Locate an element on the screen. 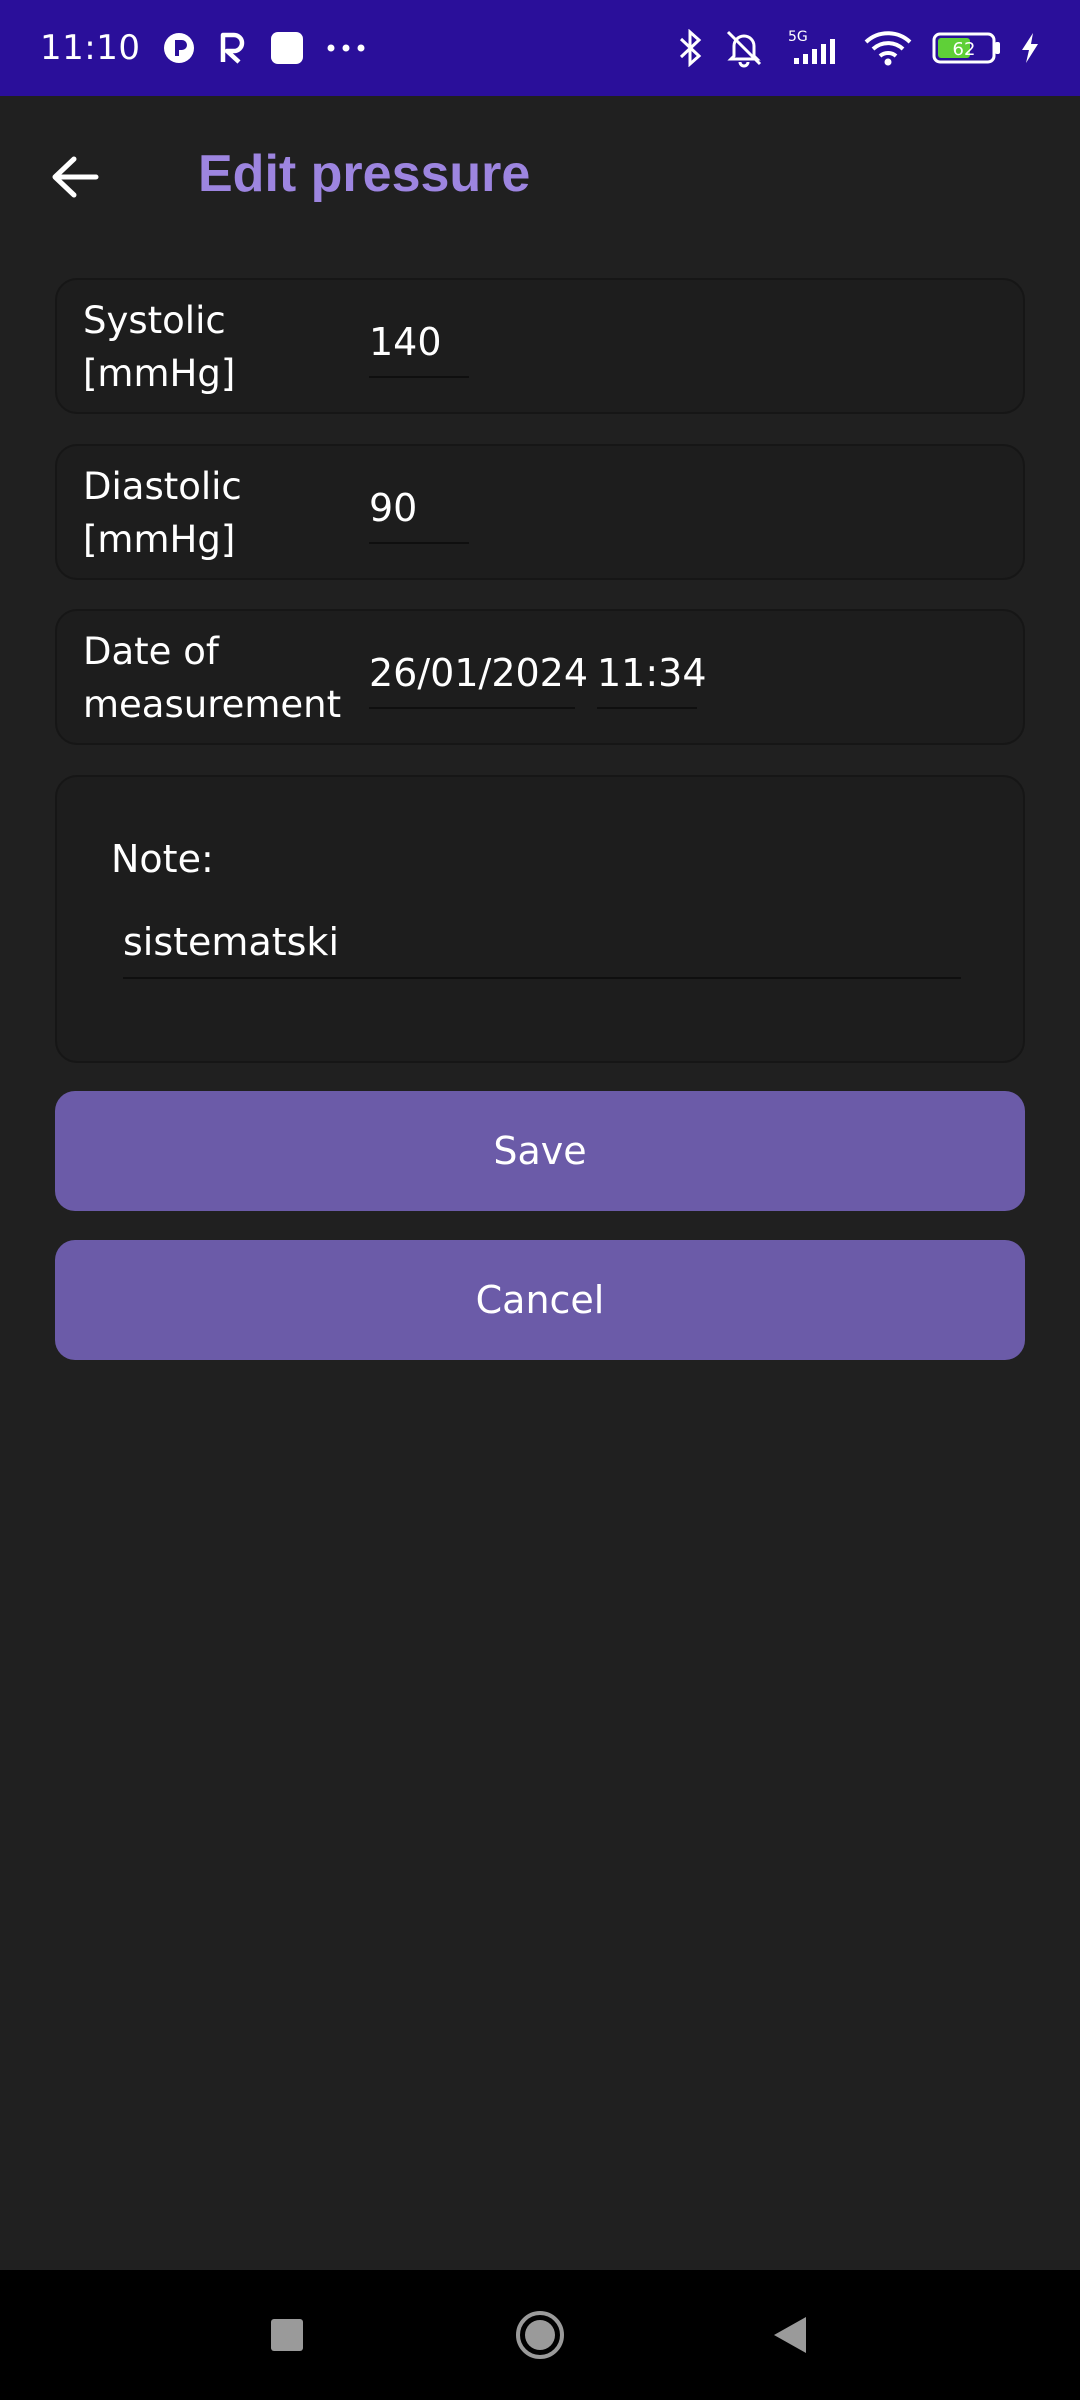 This screenshot has width=1080, height=2400. date-input: 26/01/2024 is located at coordinates (478, 674).